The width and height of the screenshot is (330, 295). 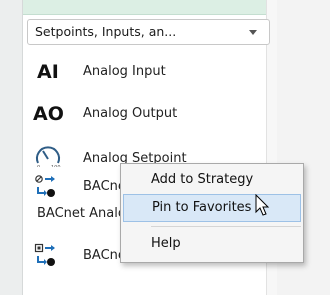 I want to click on chevron-down-icon, so click(x=253, y=32).